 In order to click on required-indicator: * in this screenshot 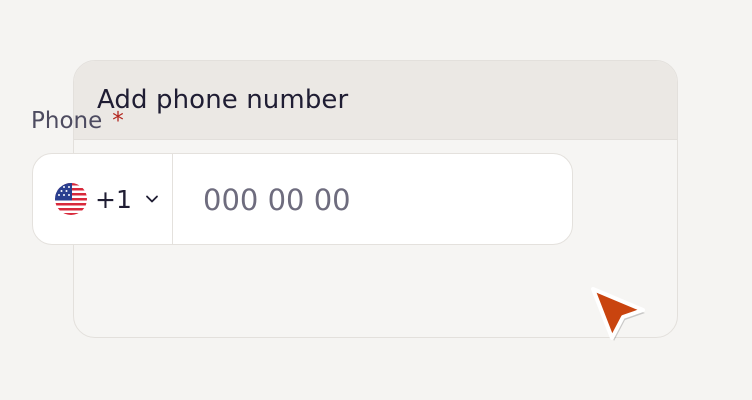, I will do `click(118, 121)`.